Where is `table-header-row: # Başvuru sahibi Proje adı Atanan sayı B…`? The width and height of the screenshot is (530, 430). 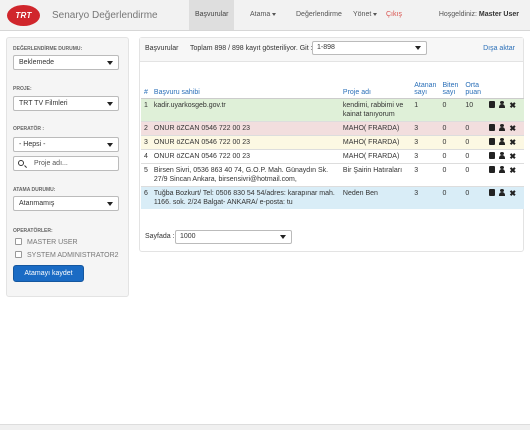
table-header-row: # Başvuru sahibi Proje adı Atanan sayı B… is located at coordinates (332, 86).